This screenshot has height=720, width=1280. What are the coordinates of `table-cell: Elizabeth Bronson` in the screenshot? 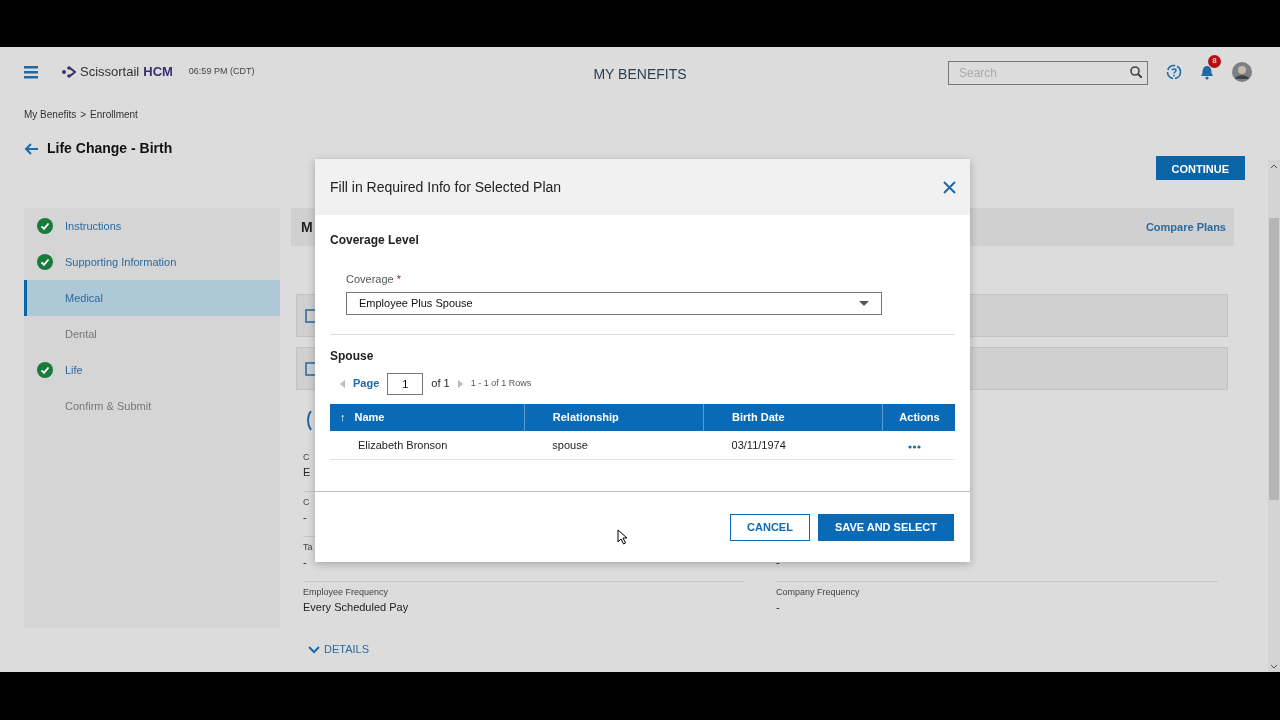 It's located at (427, 445).